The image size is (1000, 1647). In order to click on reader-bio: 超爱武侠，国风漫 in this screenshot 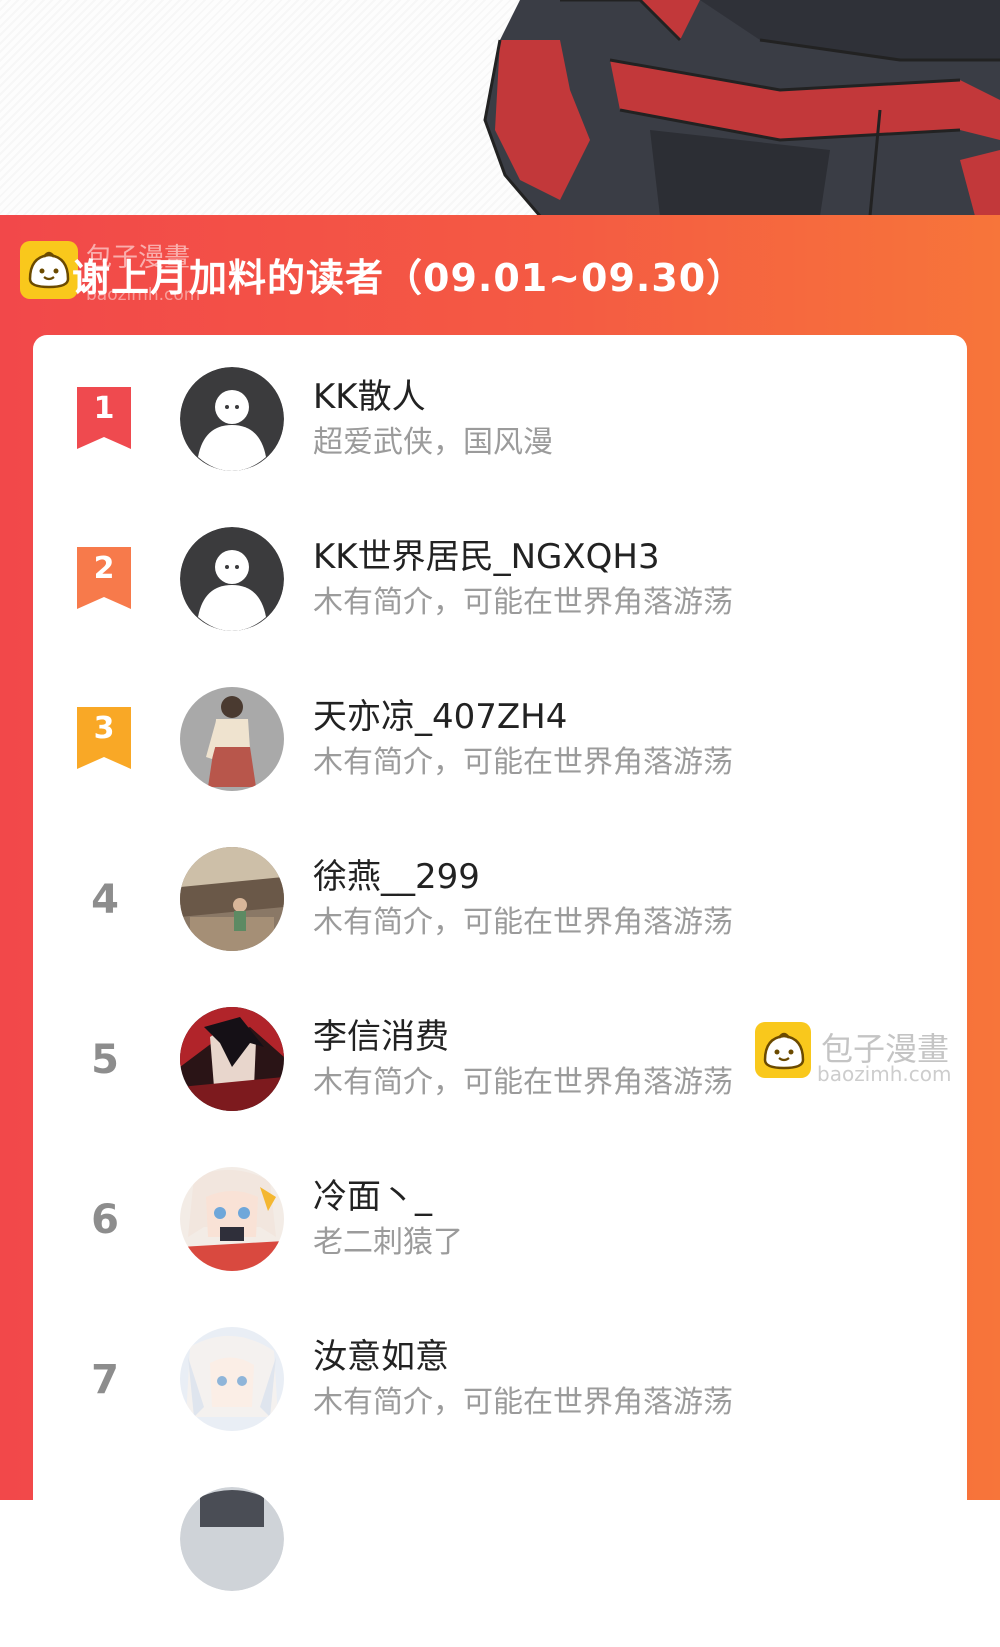, I will do `click(433, 442)`.